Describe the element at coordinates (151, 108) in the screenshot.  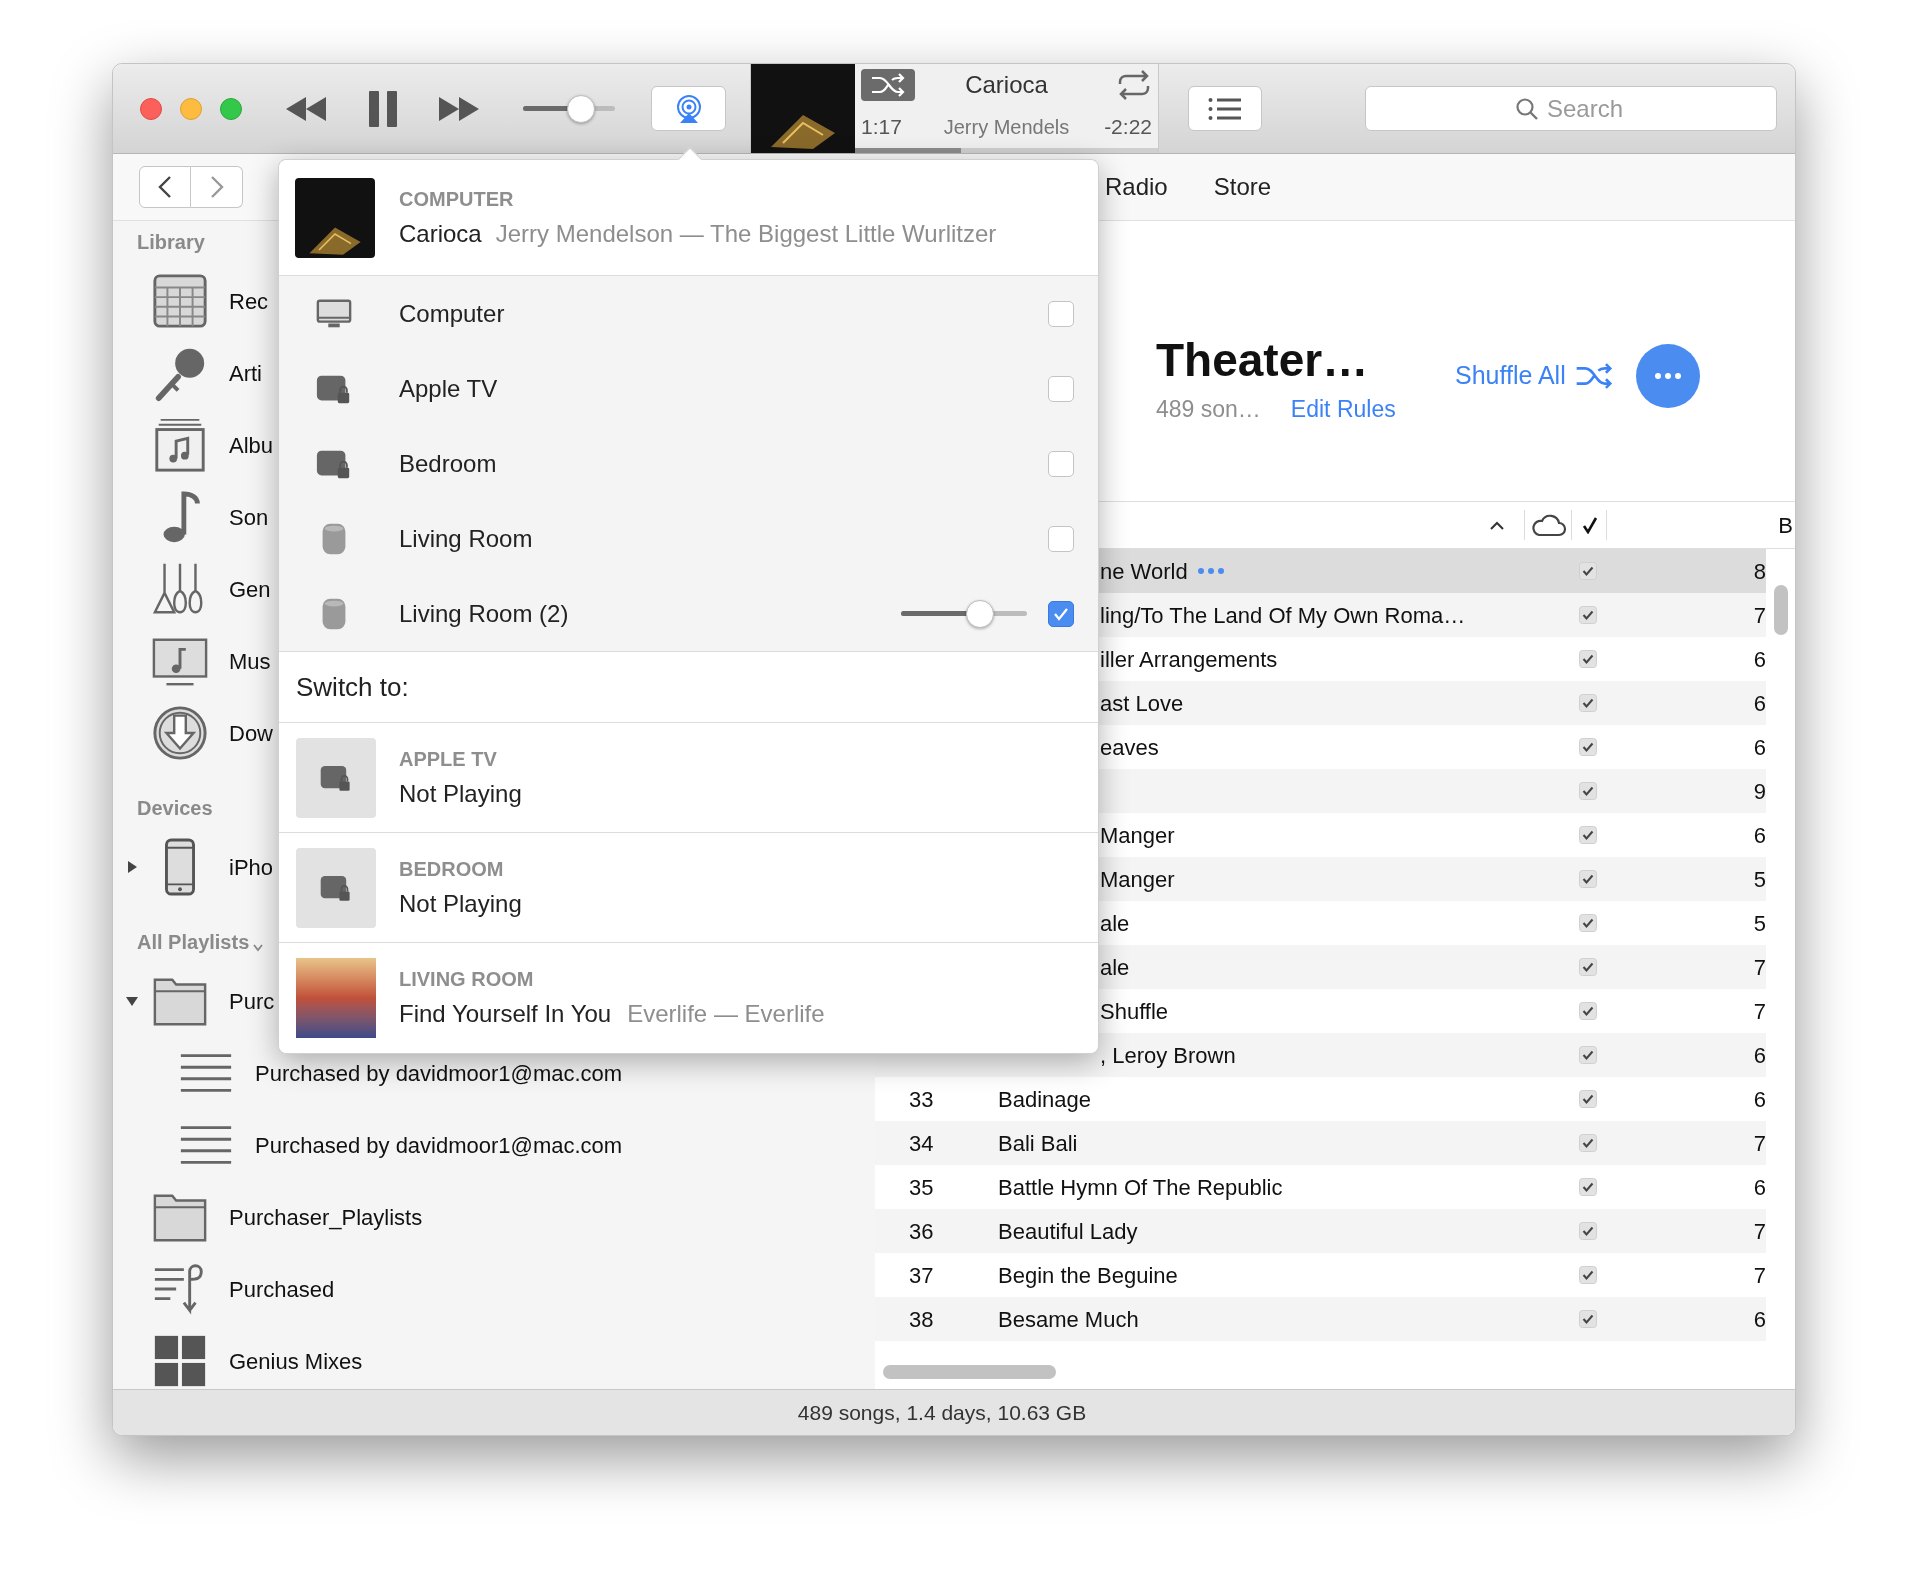
I see `close-button` at that location.